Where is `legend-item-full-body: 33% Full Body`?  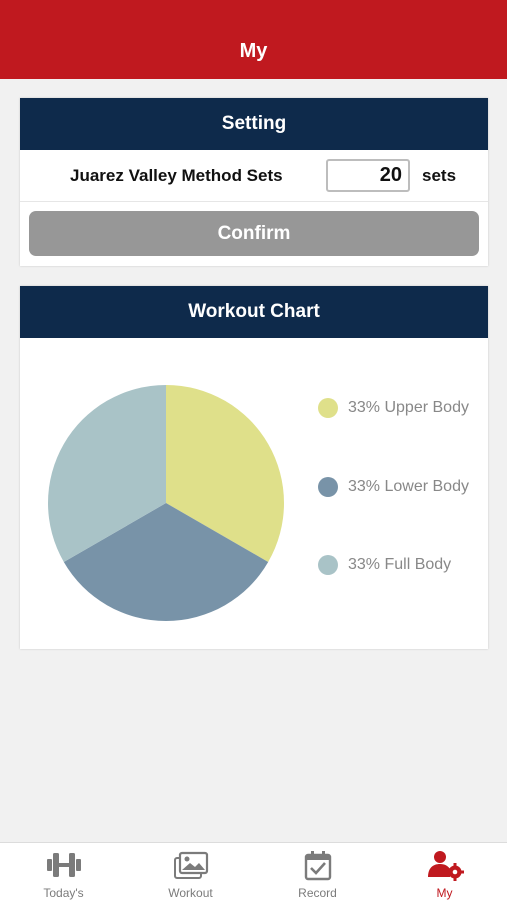
legend-item-full-body: 33% Full Body is located at coordinates (384, 565).